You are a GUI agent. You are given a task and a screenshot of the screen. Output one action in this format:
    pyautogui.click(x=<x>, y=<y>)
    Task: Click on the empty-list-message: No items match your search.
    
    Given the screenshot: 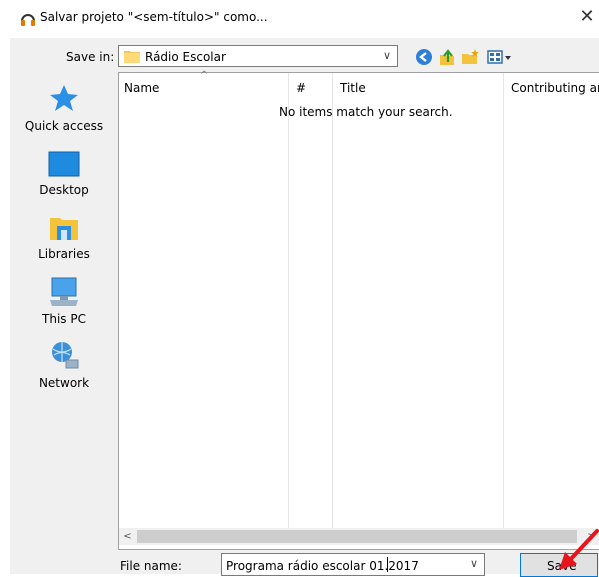 What is the action you would take?
    pyautogui.click(x=366, y=112)
    